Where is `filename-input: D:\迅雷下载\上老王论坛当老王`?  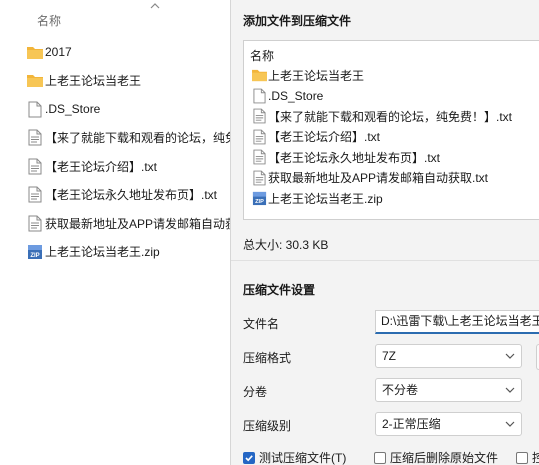
filename-input: D:\迅雷下载\上老王论坛当老王 is located at coordinates (457, 322).